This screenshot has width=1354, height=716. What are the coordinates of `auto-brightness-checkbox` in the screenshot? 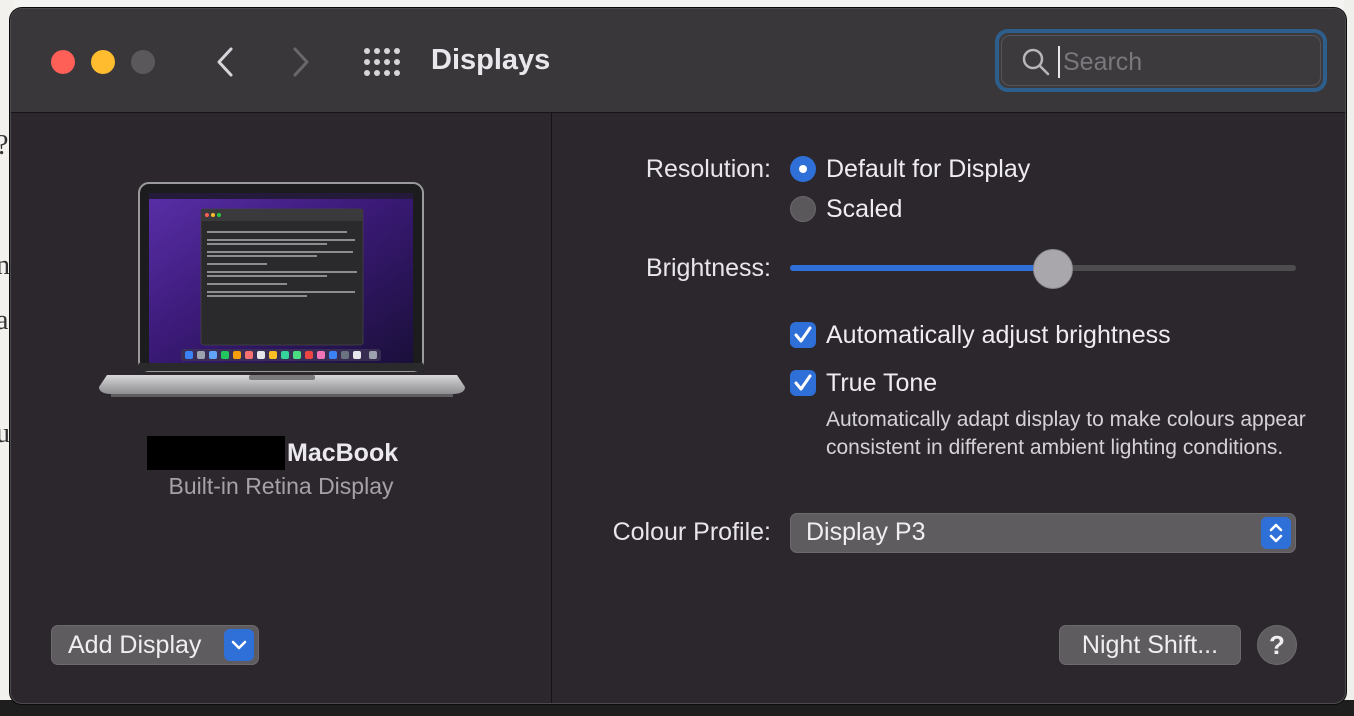 It's located at (803, 335).